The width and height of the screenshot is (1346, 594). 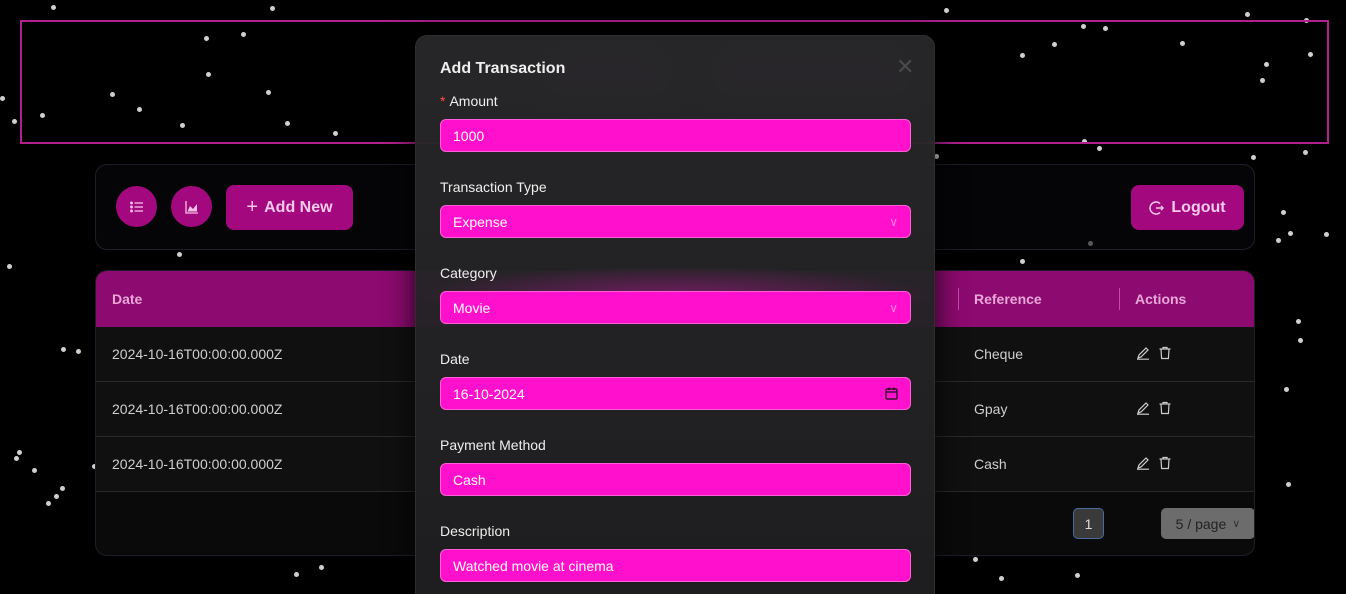 I want to click on cell-reference: Cash, so click(x=990, y=464).